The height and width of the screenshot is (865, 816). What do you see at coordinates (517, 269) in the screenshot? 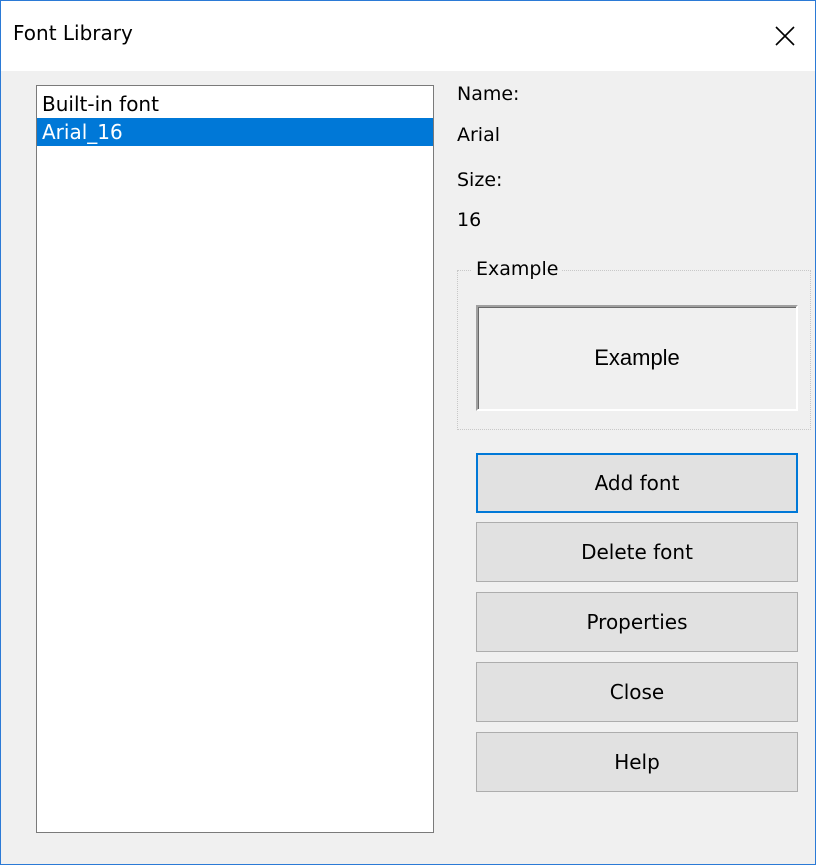
I see `example-group-label: Example` at bounding box center [517, 269].